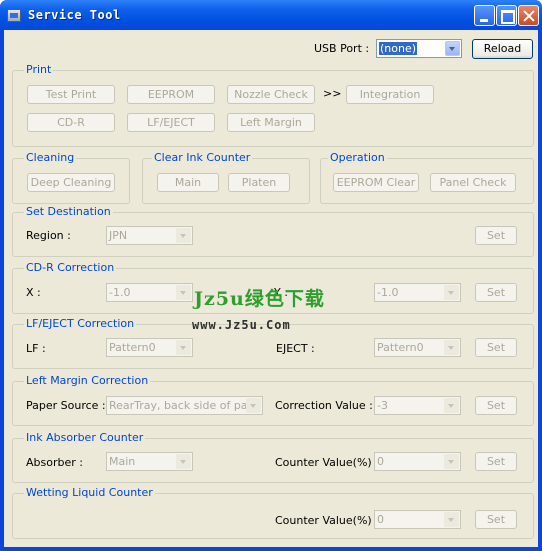 The image size is (542, 551). What do you see at coordinates (332, 93) in the screenshot?
I see `integration-arrow: >>` at bounding box center [332, 93].